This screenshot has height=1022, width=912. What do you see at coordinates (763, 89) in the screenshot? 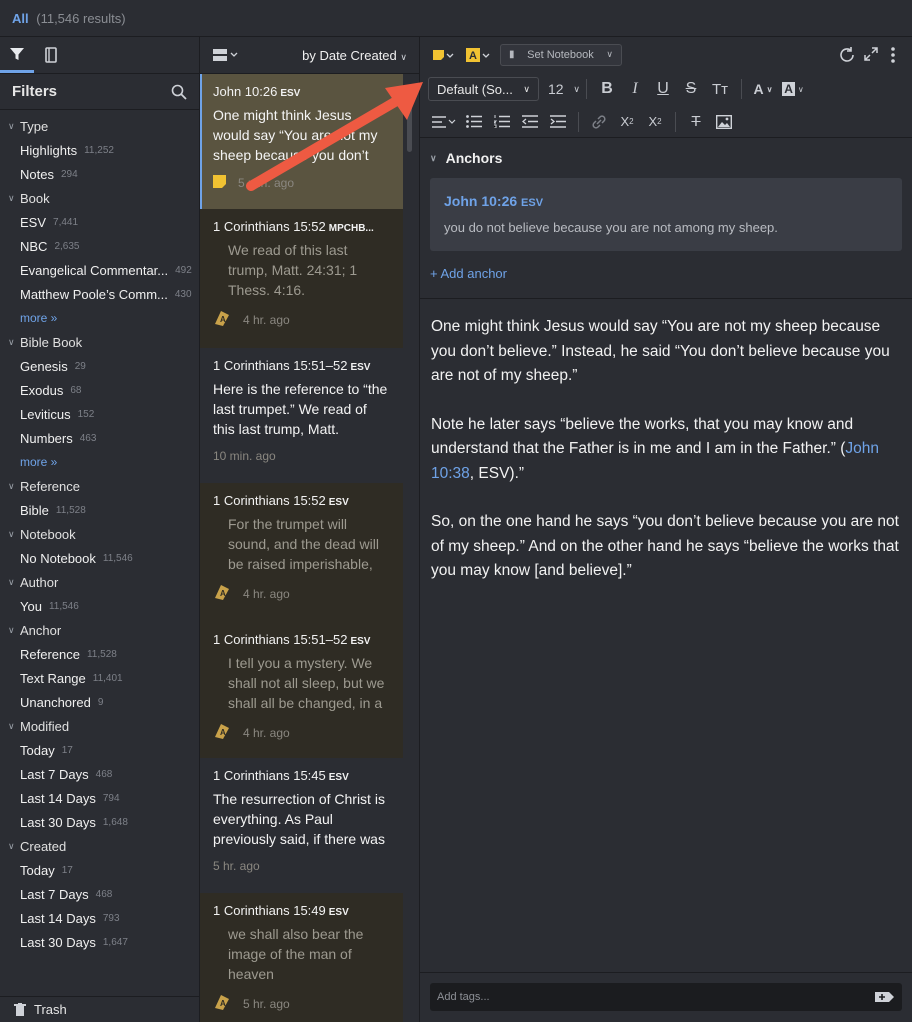
I see `font-color-icon: A ∨` at bounding box center [763, 89].